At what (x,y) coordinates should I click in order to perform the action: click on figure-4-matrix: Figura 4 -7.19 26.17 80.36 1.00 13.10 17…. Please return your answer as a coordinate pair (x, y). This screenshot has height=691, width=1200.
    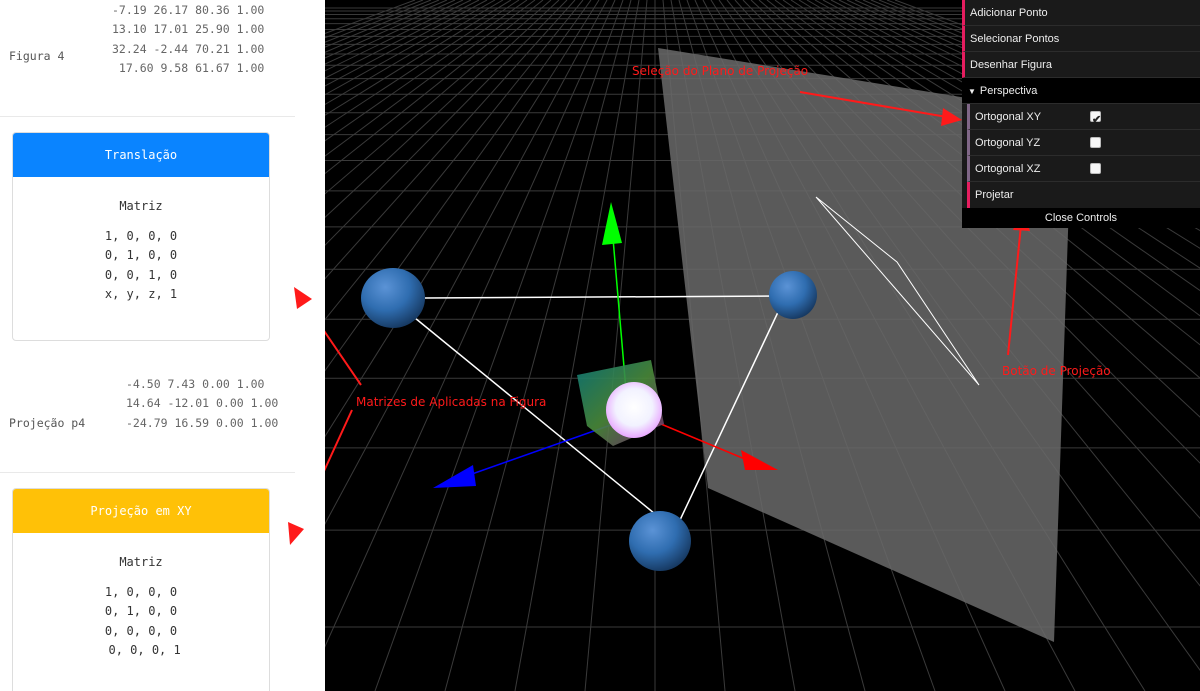
    Looking at the image, I should click on (147, 57).